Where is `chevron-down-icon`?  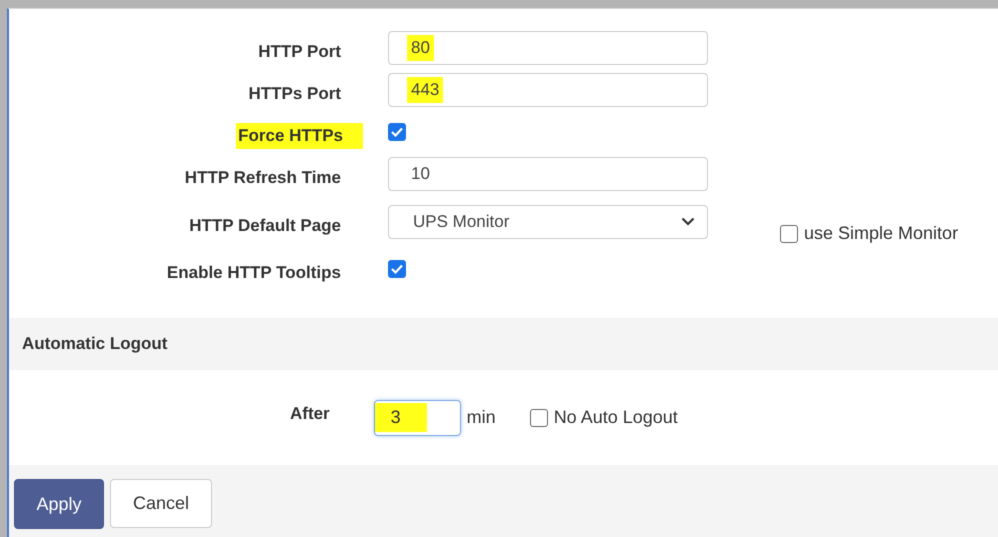
chevron-down-icon is located at coordinates (688, 221).